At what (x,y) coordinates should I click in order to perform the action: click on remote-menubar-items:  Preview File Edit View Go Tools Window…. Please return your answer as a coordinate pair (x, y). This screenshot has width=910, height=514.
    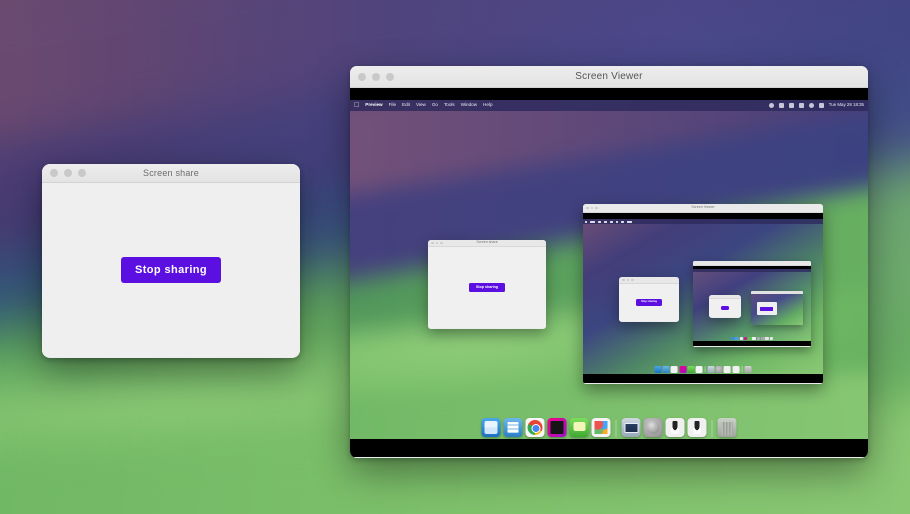
    Looking at the image, I should click on (423, 105).